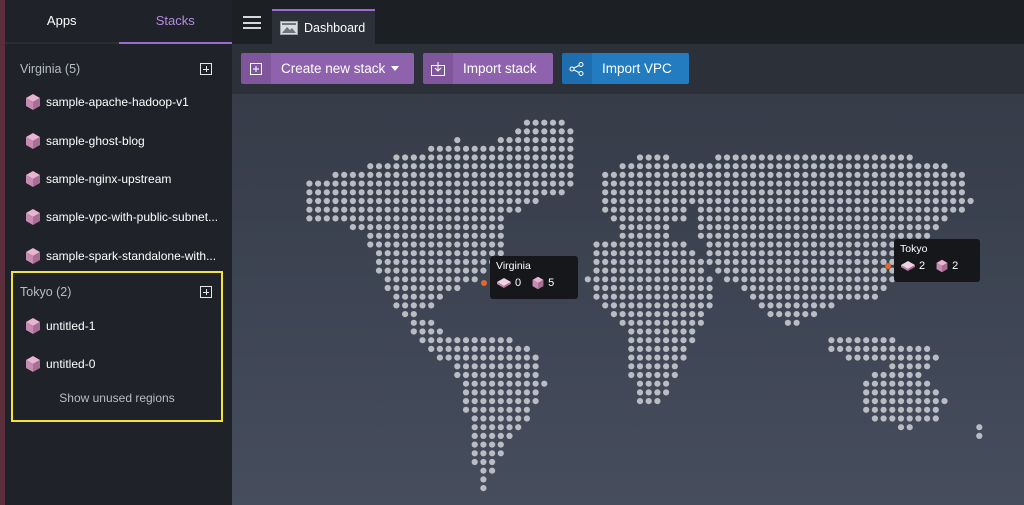 This screenshot has width=1024, height=505. What do you see at coordinates (97, 179) in the screenshot?
I see `stack-item: sample-nginx-upstream` at bounding box center [97, 179].